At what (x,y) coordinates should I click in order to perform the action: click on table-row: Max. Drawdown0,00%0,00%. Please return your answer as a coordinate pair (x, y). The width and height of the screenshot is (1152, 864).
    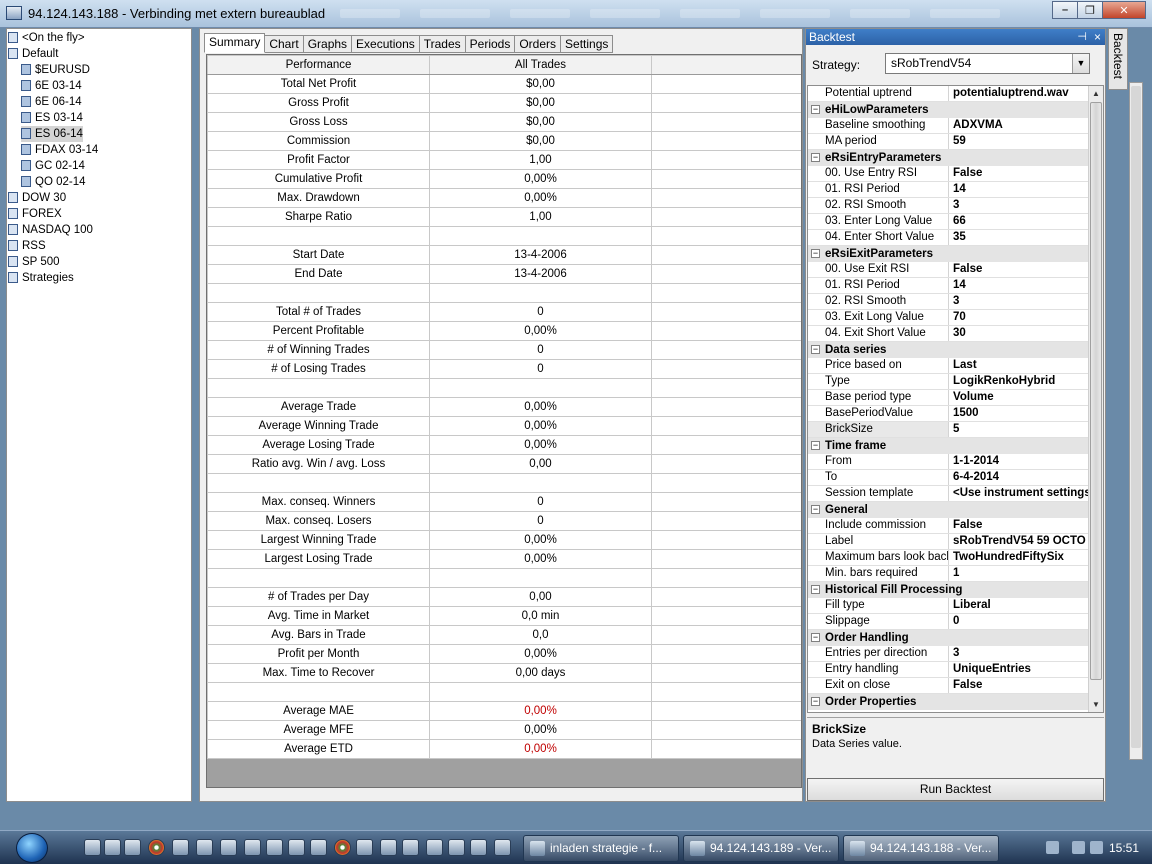
    Looking at the image, I should click on (504, 198).